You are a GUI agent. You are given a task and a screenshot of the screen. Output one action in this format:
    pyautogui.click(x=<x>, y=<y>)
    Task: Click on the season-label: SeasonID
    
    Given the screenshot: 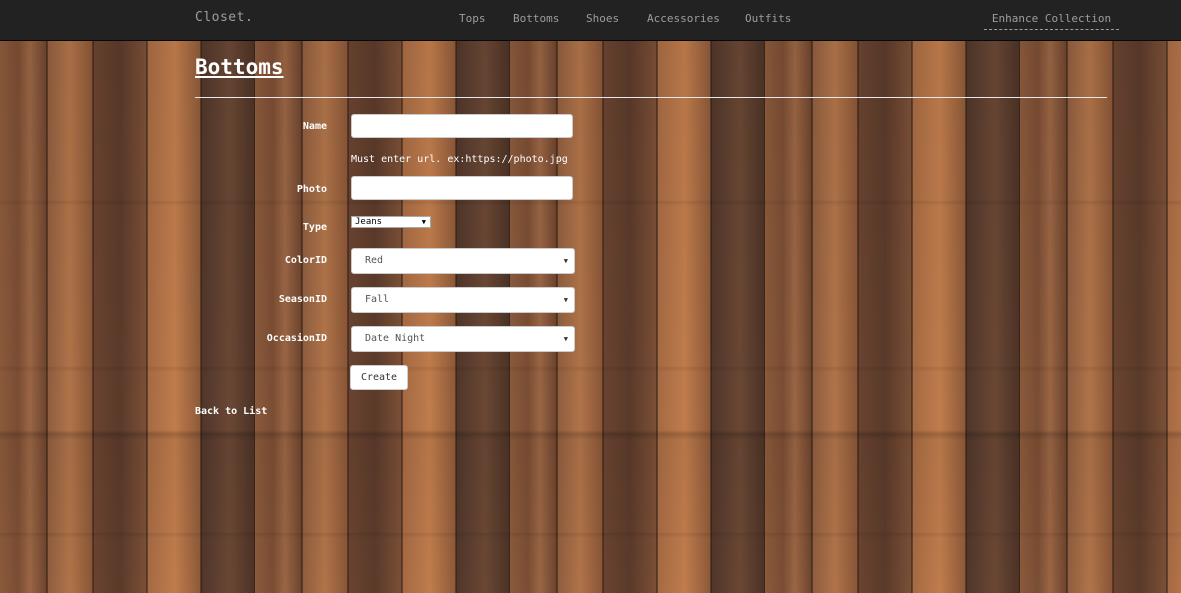 What is the action you would take?
    pyautogui.click(x=302, y=299)
    